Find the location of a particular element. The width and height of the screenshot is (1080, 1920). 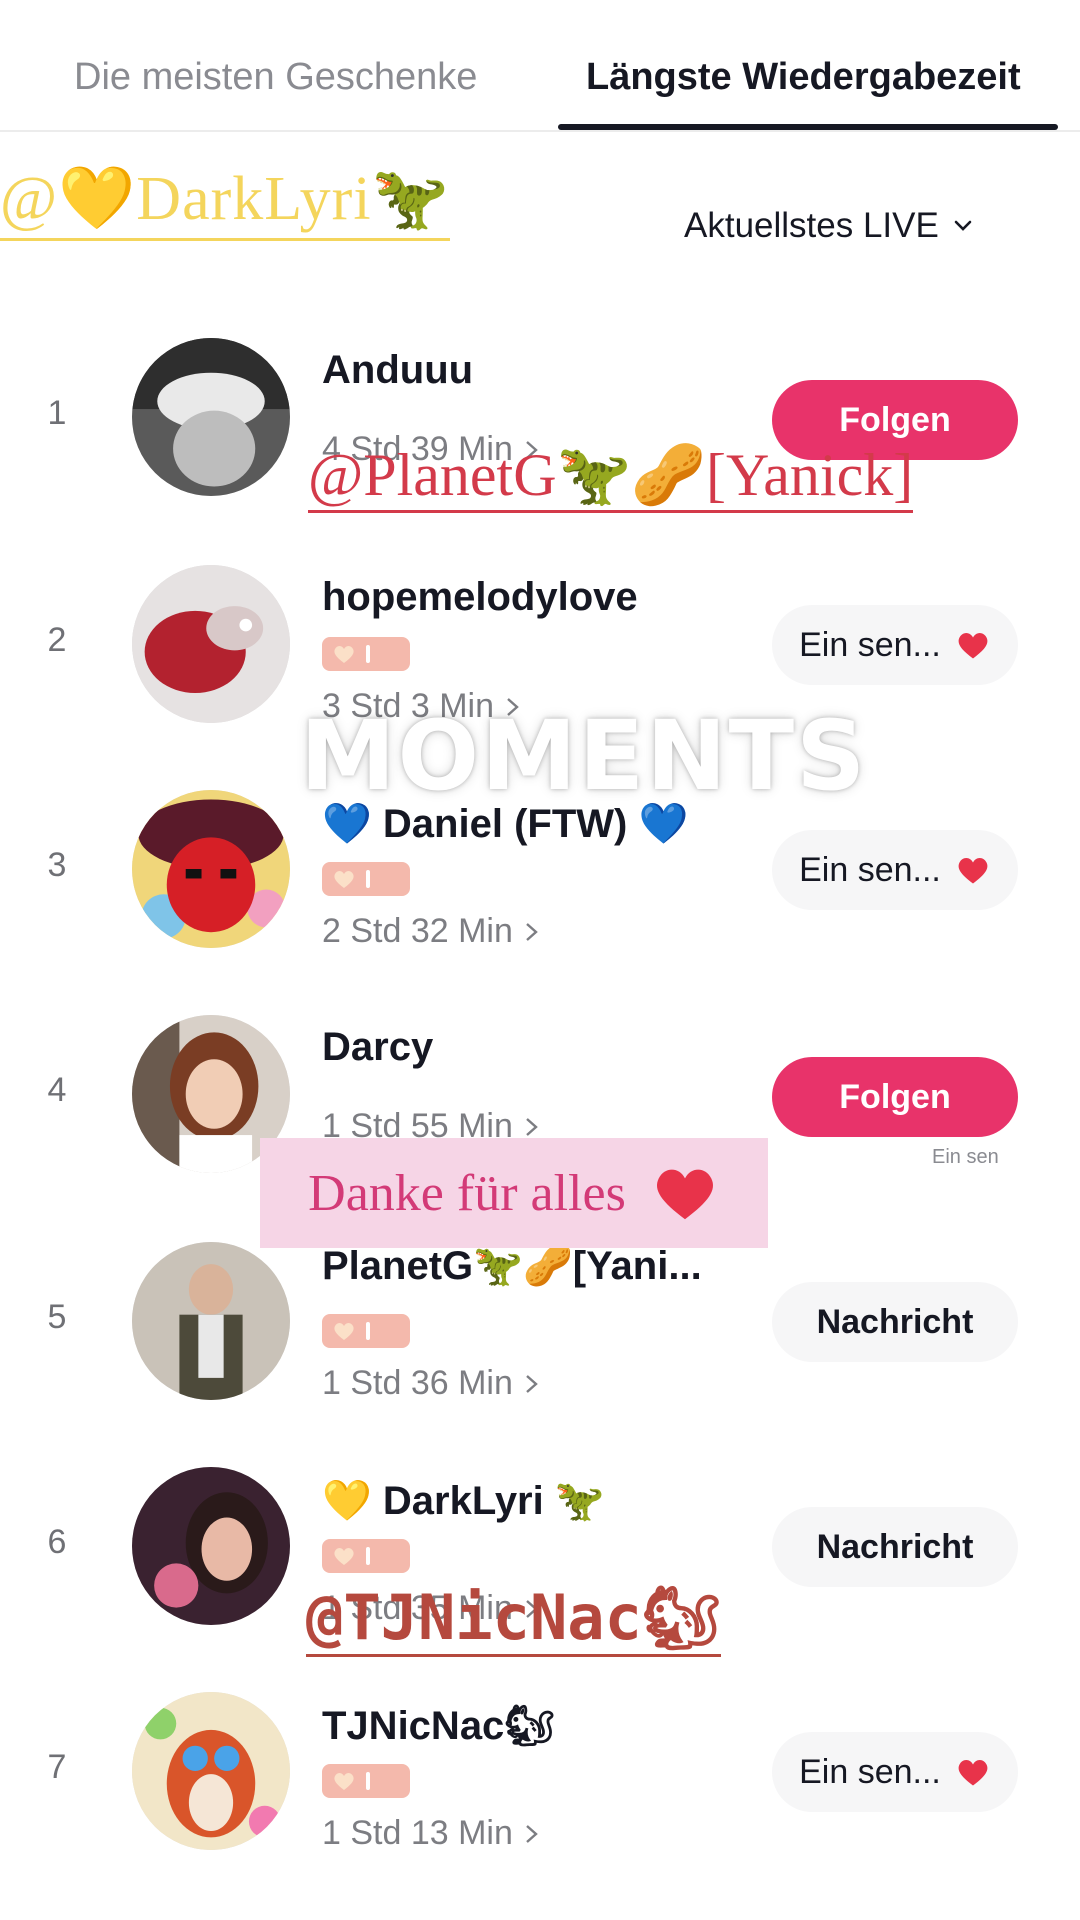

live-filter-label: Aktuellstes LIVE is located at coordinates (811, 225).